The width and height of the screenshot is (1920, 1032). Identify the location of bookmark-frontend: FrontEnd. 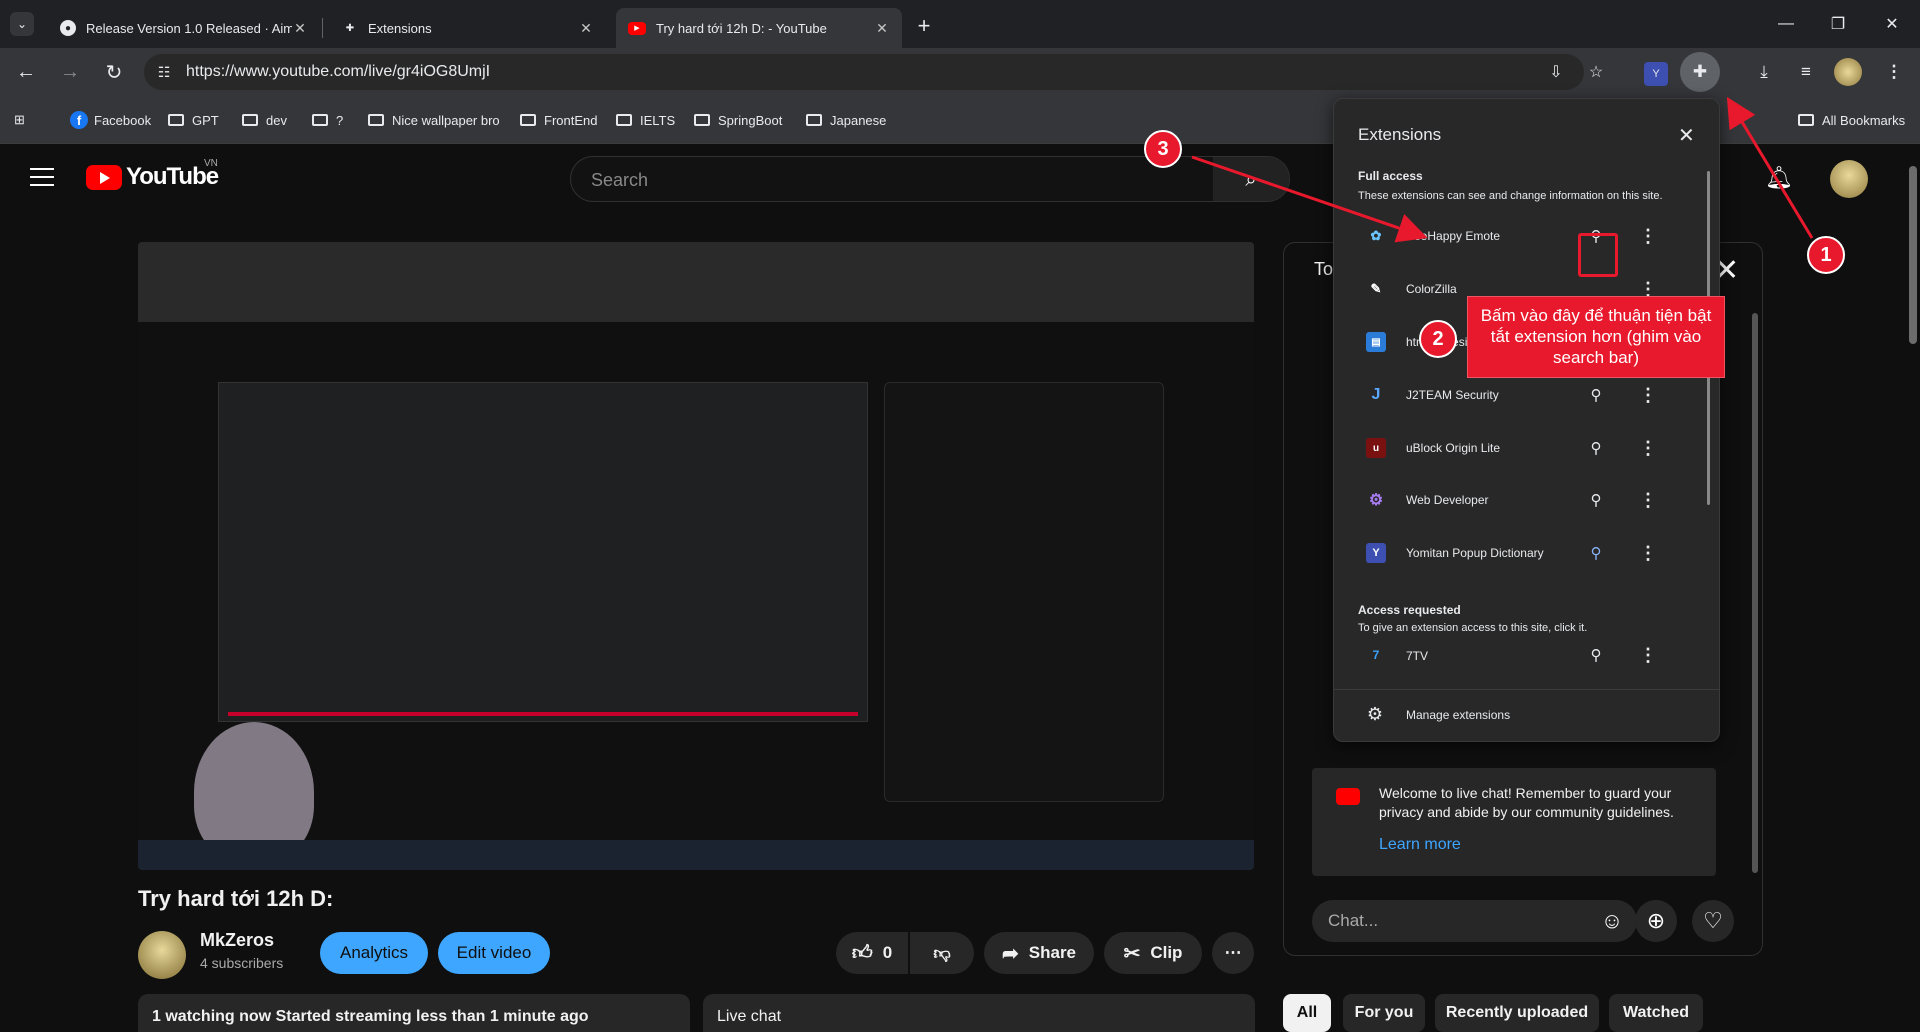
(558, 120).